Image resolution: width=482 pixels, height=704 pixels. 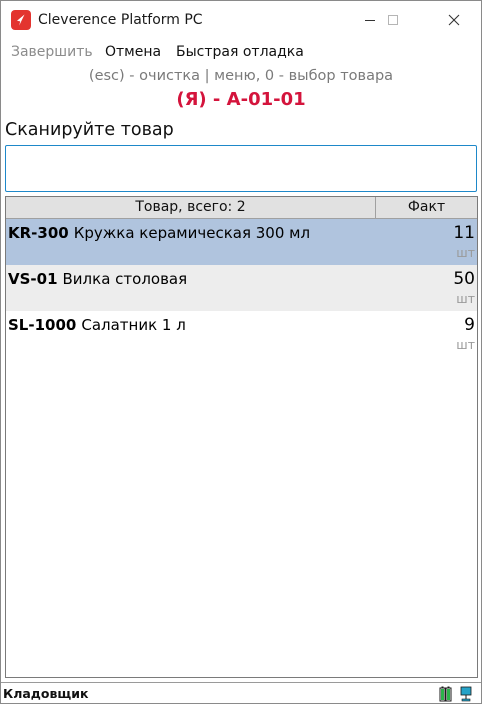 I want to click on window-title: Cleverence Platform PC, so click(x=120, y=20).